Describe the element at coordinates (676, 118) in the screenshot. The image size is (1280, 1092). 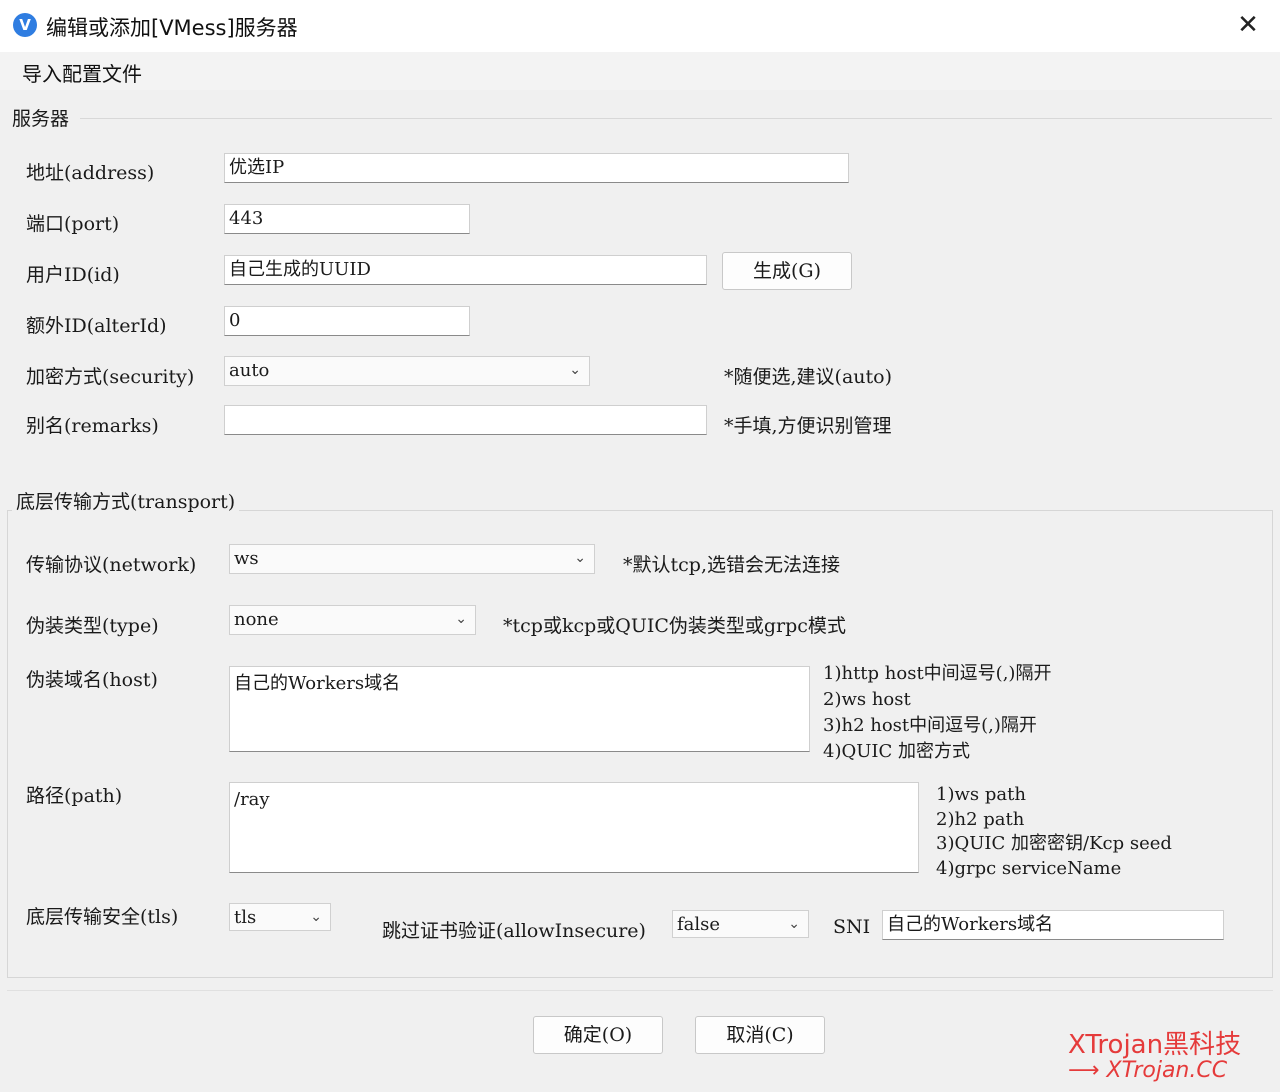
I see `server-group-divider` at that location.